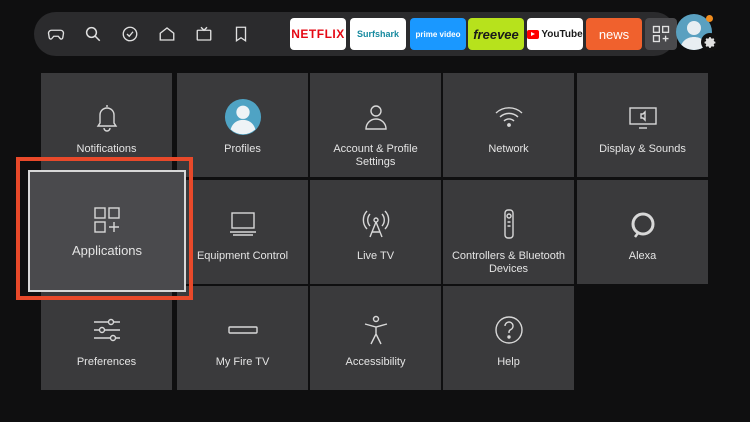 This screenshot has height=422, width=750. I want to click on youtube-app-tile: YouTube, so click(555, 34).